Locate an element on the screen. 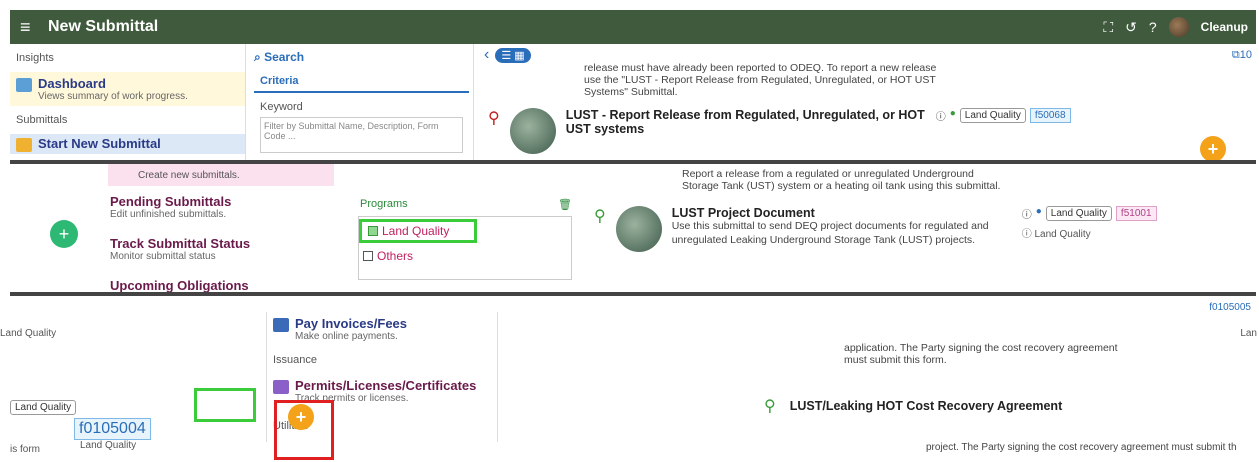  fullscreen-icon: ⛶ is located at coordinates (1108, 27).